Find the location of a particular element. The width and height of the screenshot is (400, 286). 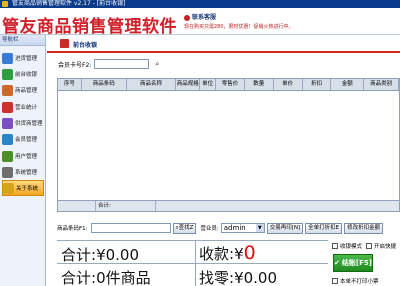

no-receipt-label: 本单不打印小票 is located at coordinates (359, 282).